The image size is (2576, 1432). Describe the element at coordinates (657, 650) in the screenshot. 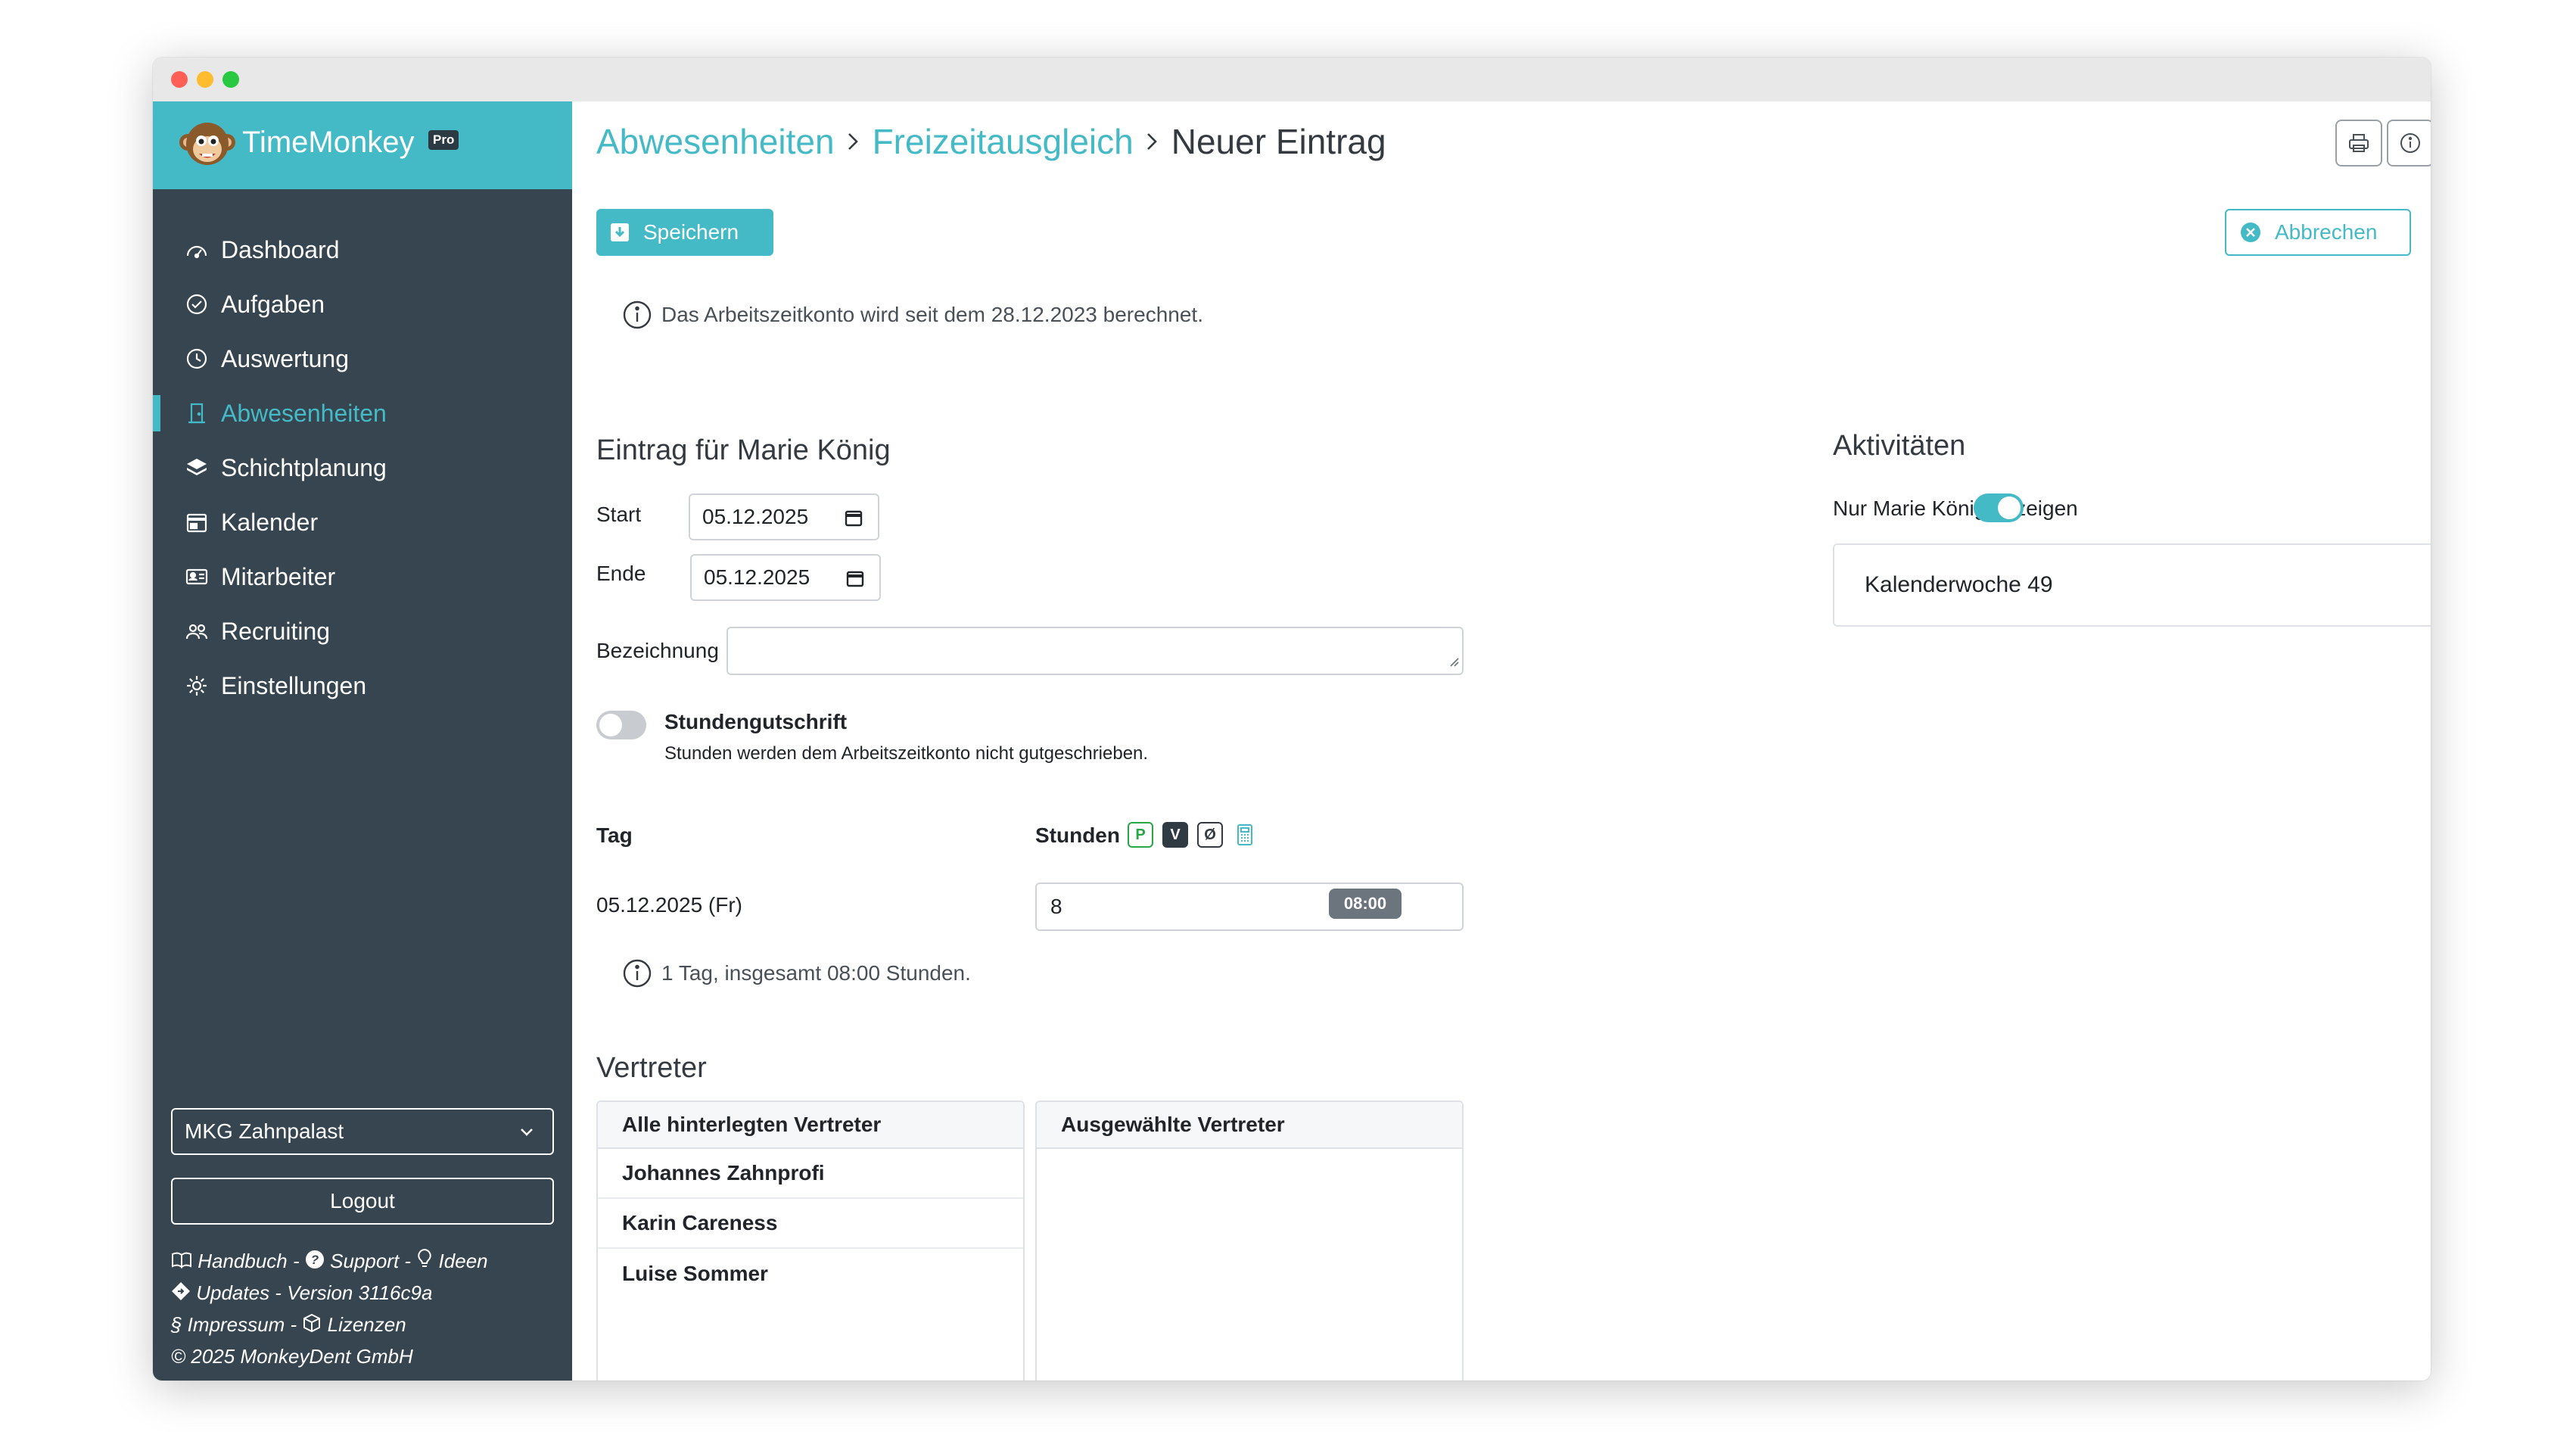

I see `name-label: Bezeichnung` at that location.